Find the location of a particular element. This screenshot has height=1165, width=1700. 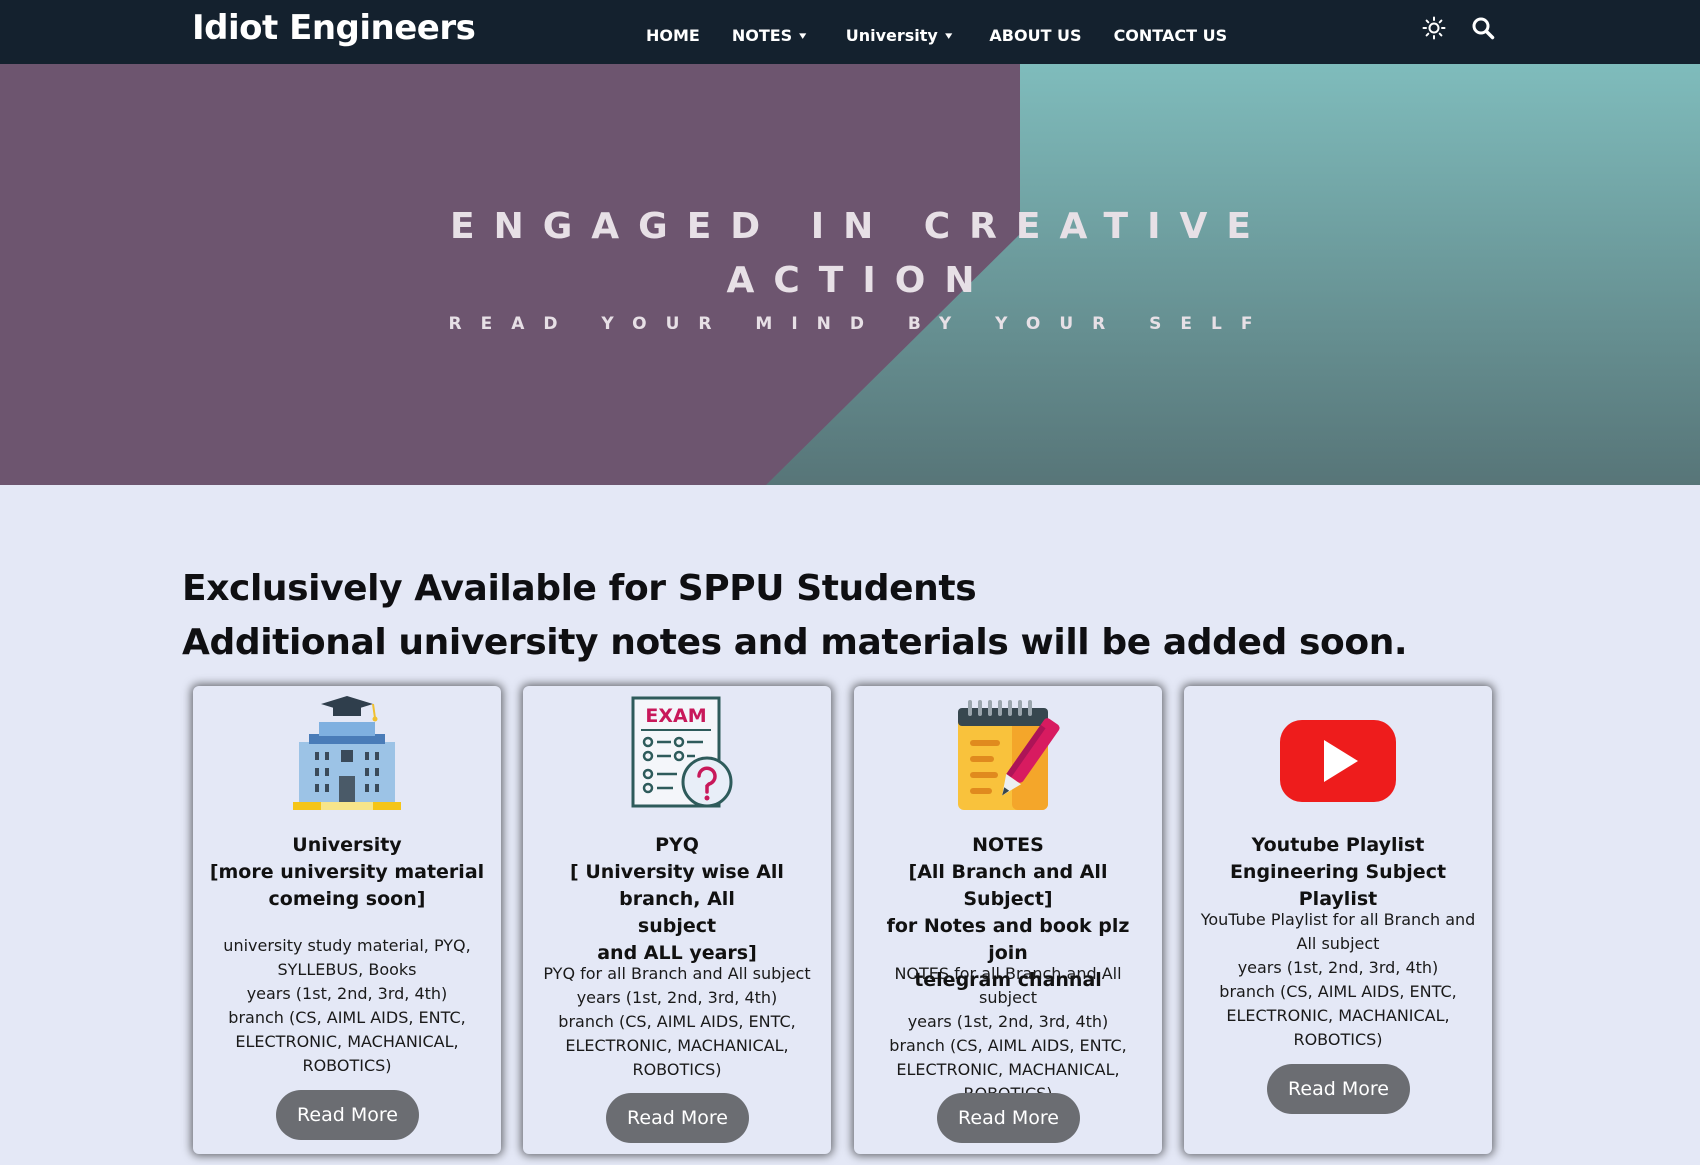

card-title-line: [more university material is located at coordinates (347, 872).